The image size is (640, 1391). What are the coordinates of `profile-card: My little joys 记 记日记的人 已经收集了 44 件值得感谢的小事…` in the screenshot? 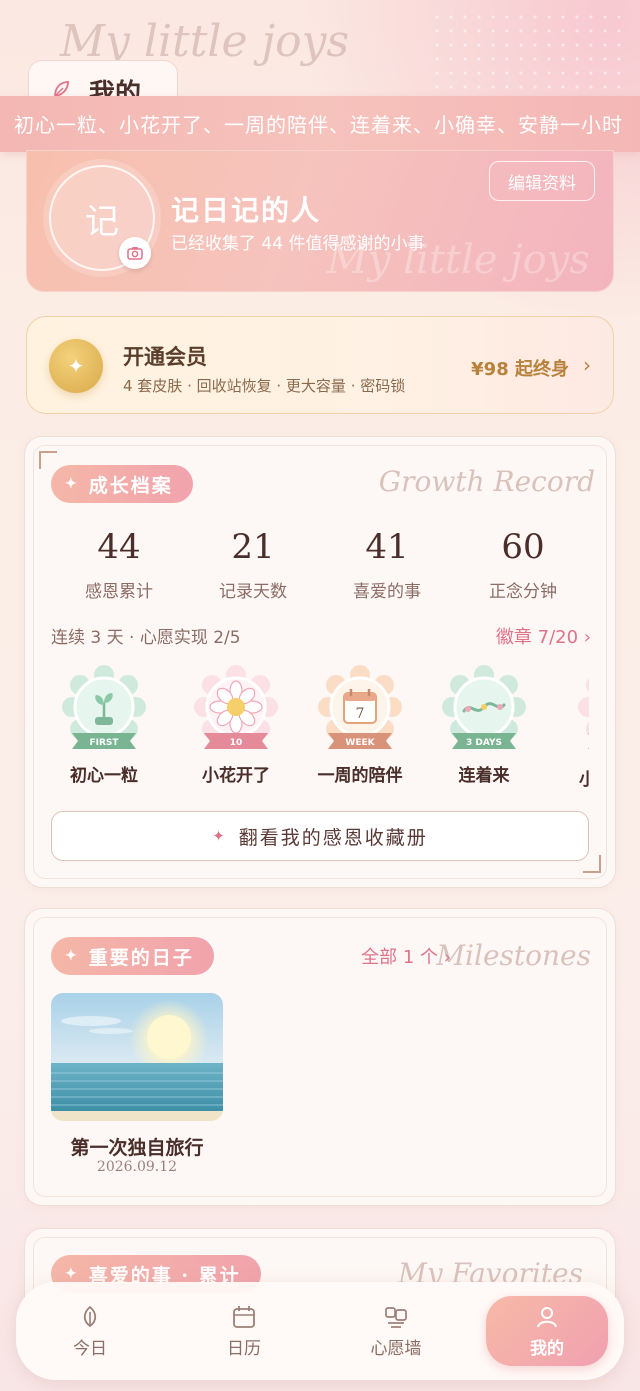 It's located at (320, 221).